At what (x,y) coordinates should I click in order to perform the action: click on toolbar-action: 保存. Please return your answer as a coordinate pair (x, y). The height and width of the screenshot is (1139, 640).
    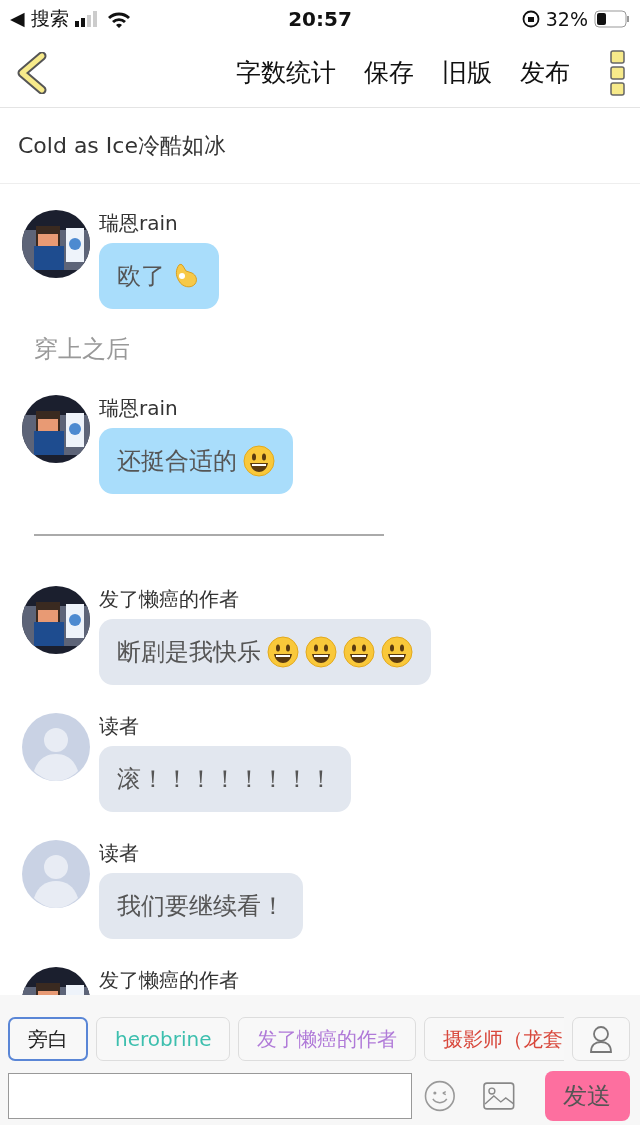
    Looking at the image, I should click on (389, 72).